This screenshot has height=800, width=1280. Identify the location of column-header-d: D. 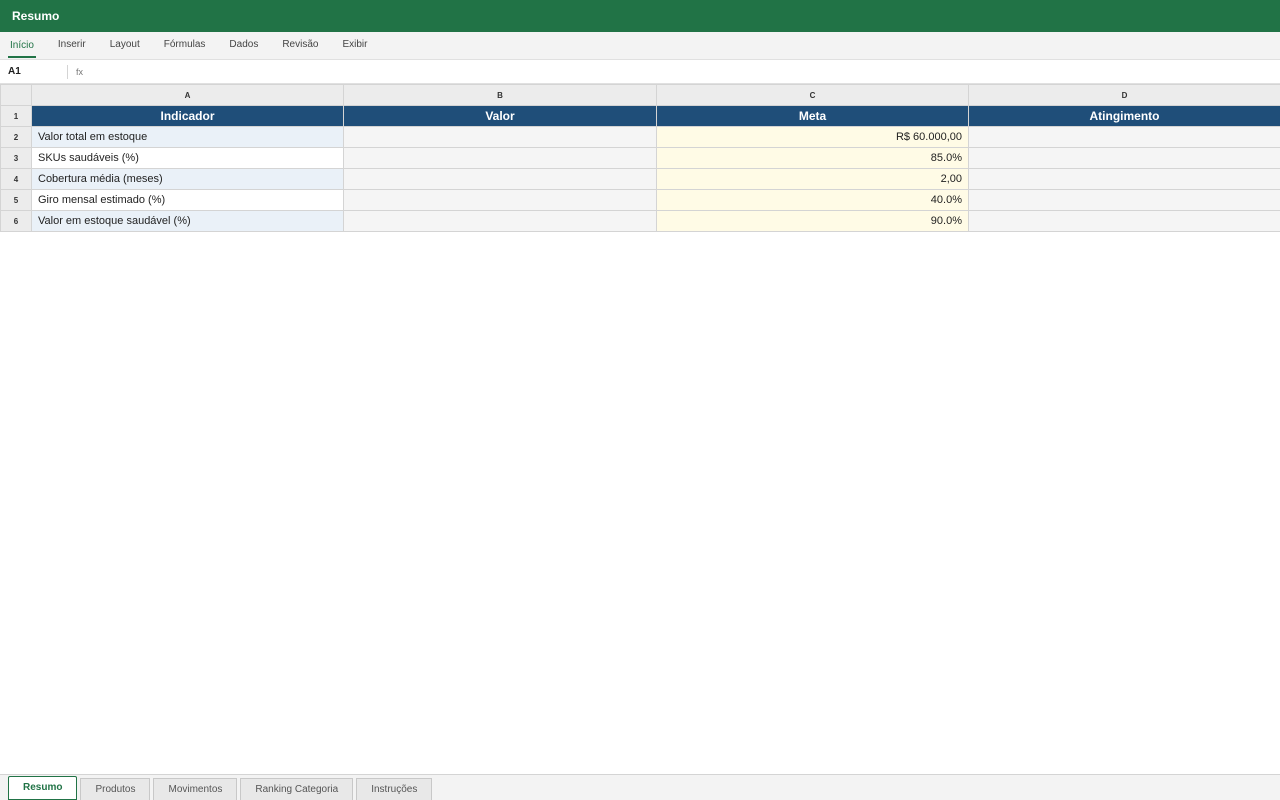
(1124, 95).